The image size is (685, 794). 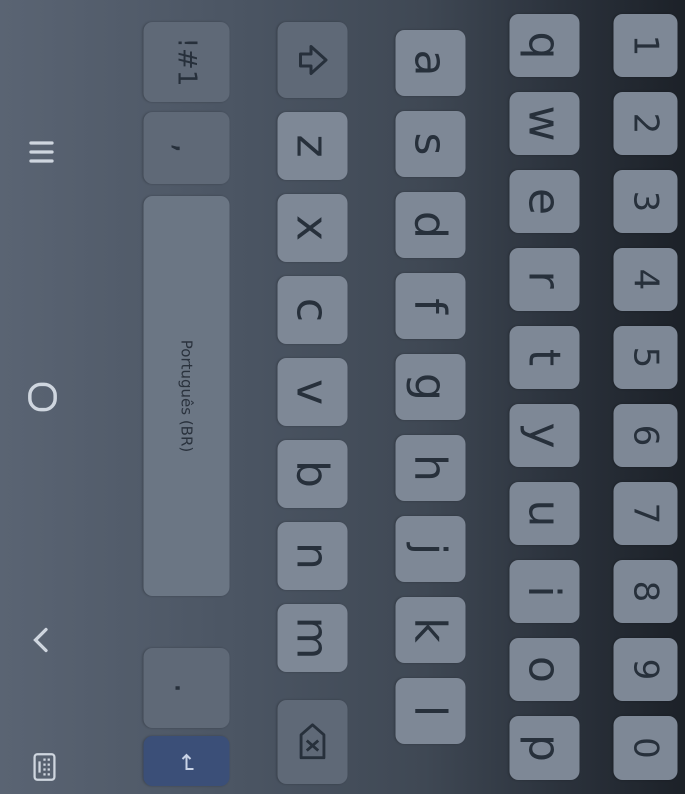 I want to click on key-label: y, so click(x=544, y=435).